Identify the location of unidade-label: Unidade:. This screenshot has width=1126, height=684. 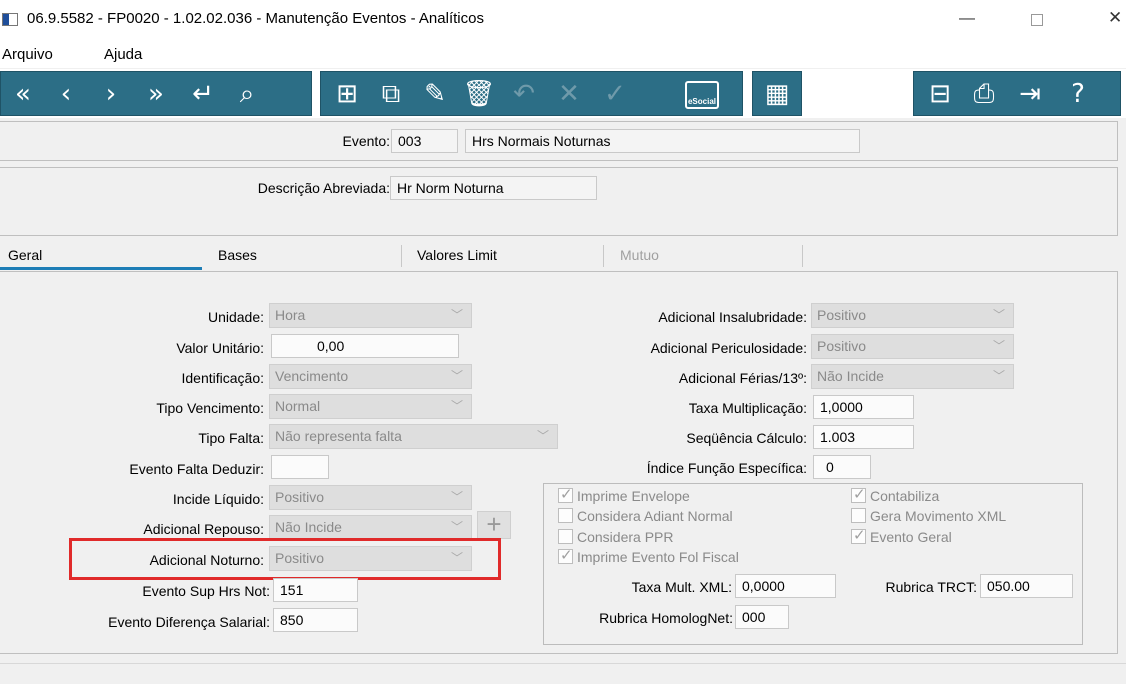
(235, 317).